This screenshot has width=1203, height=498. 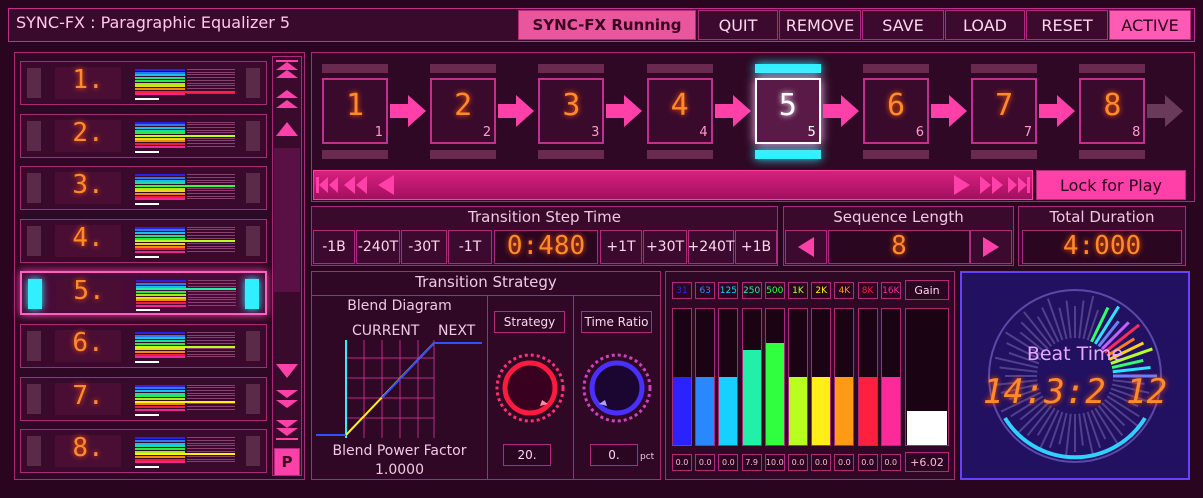 I want to click on step-box: 11, so click(x=355, y=111).